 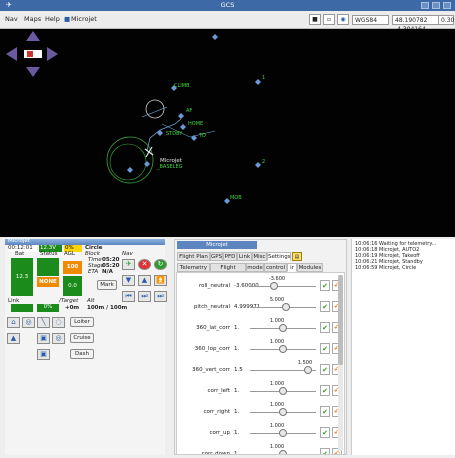 What do you see at coordinates (11, 54) in the screenshot?
I see `pan-left-icon` at bounding box center [11, 54].